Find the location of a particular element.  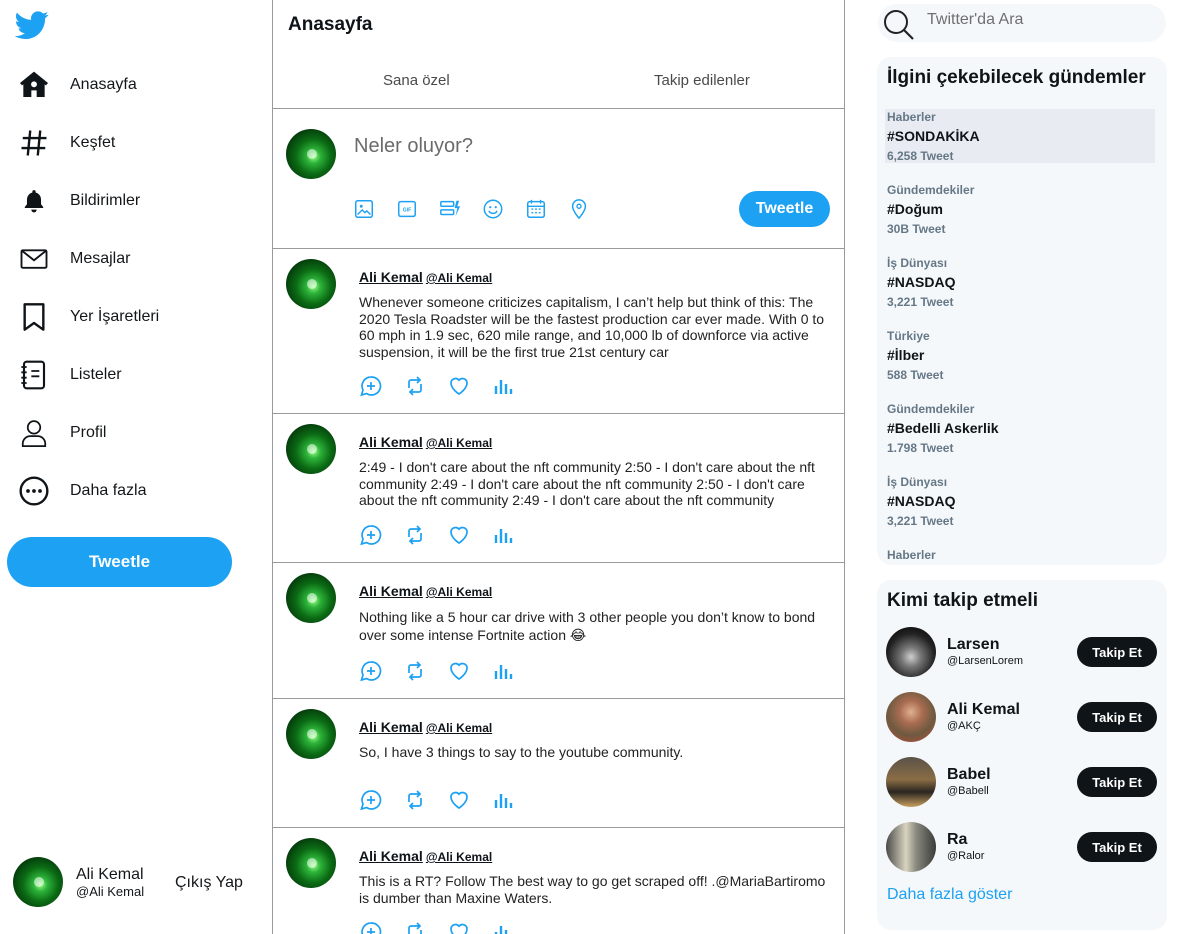

compose-input is located at coordinates (584, 146).